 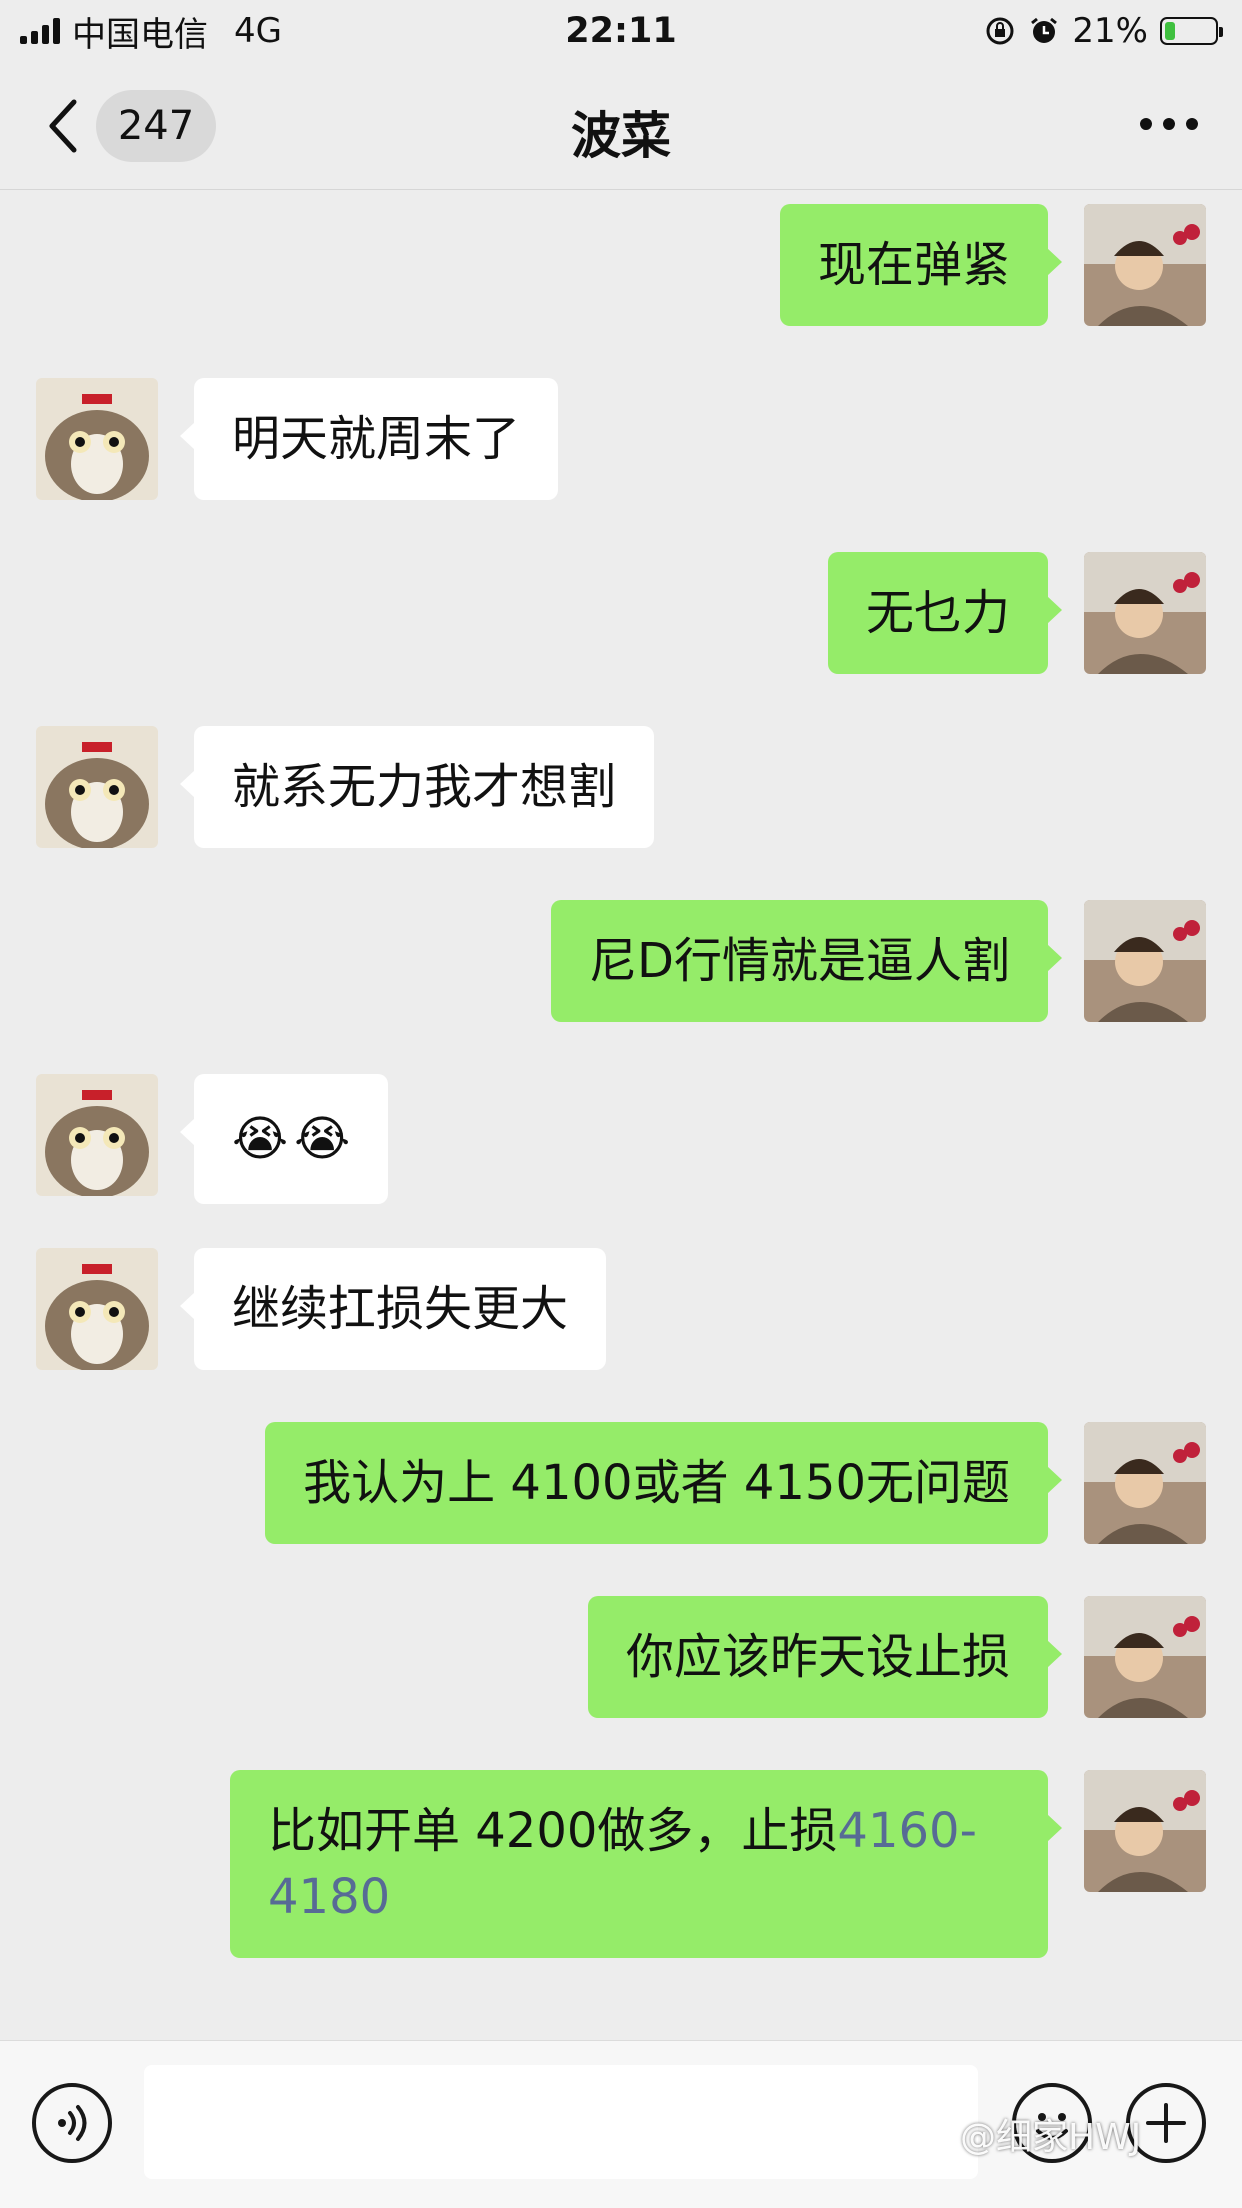 I want to click on message-row: 就系无力我才想割, so click(x=621, y=787).